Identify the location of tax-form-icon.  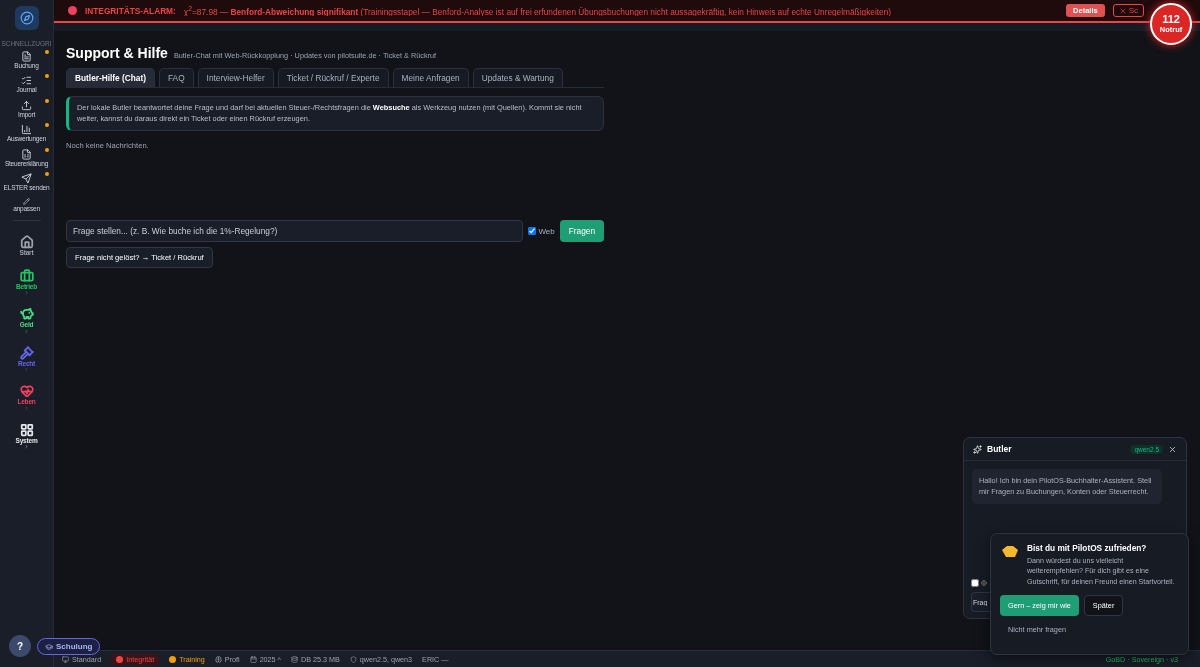
(26, 154).